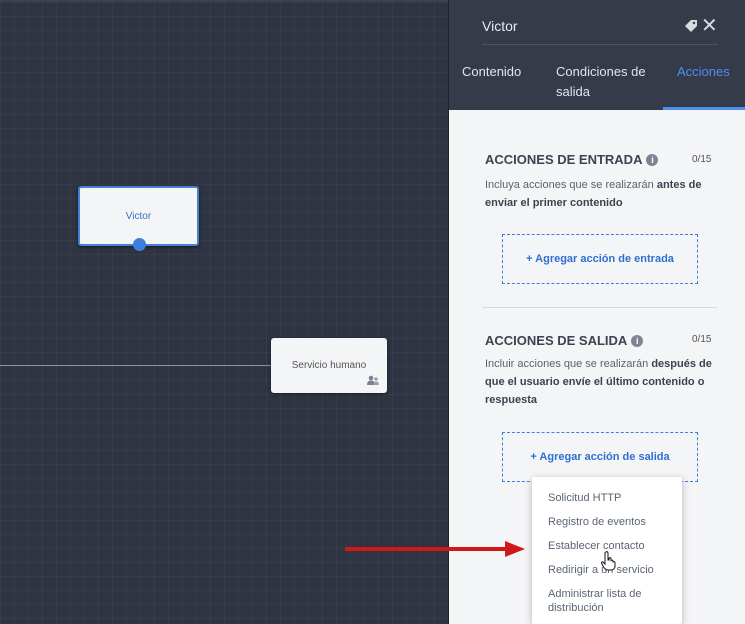 The image size is (745, 624). Describe the element at coordinates (571, 185) in the screenshot. I see `entrada-desc-text: Incluya acciones que se realizarán` at that location.